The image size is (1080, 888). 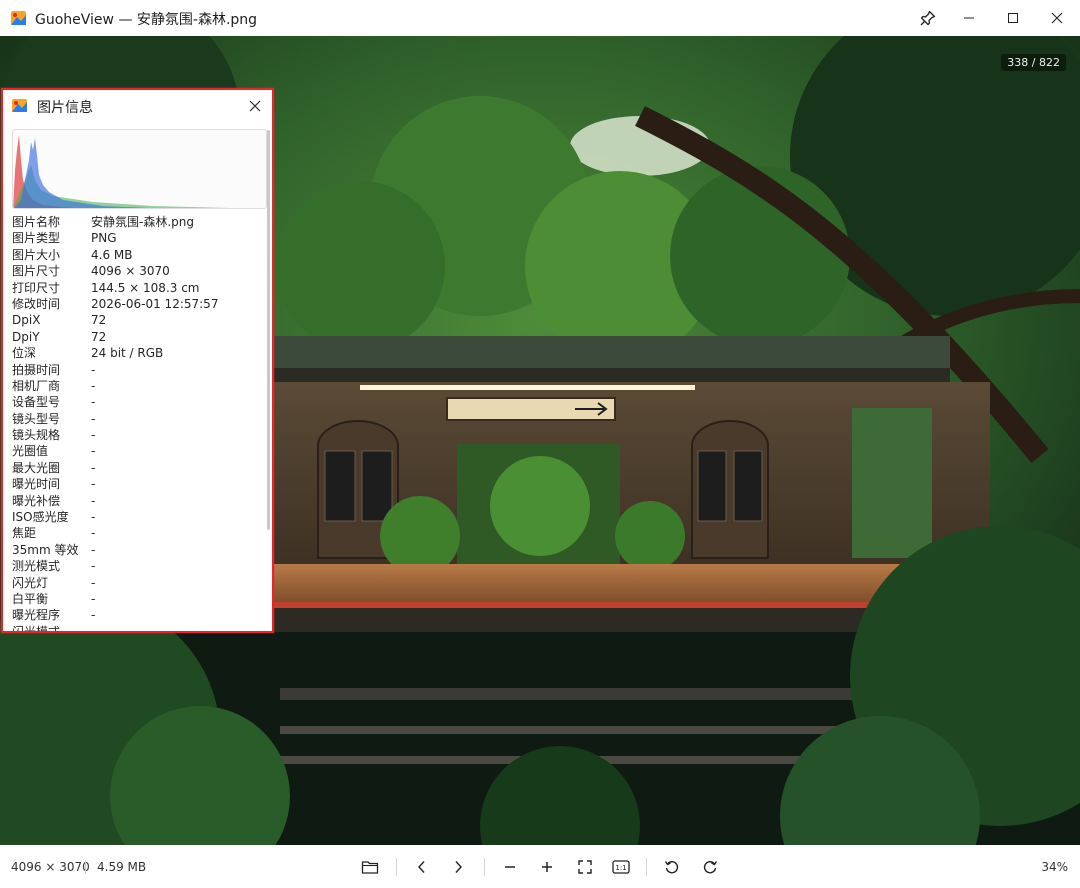 I want to click on info-key: 设备型号, so click(x=36, y=402).